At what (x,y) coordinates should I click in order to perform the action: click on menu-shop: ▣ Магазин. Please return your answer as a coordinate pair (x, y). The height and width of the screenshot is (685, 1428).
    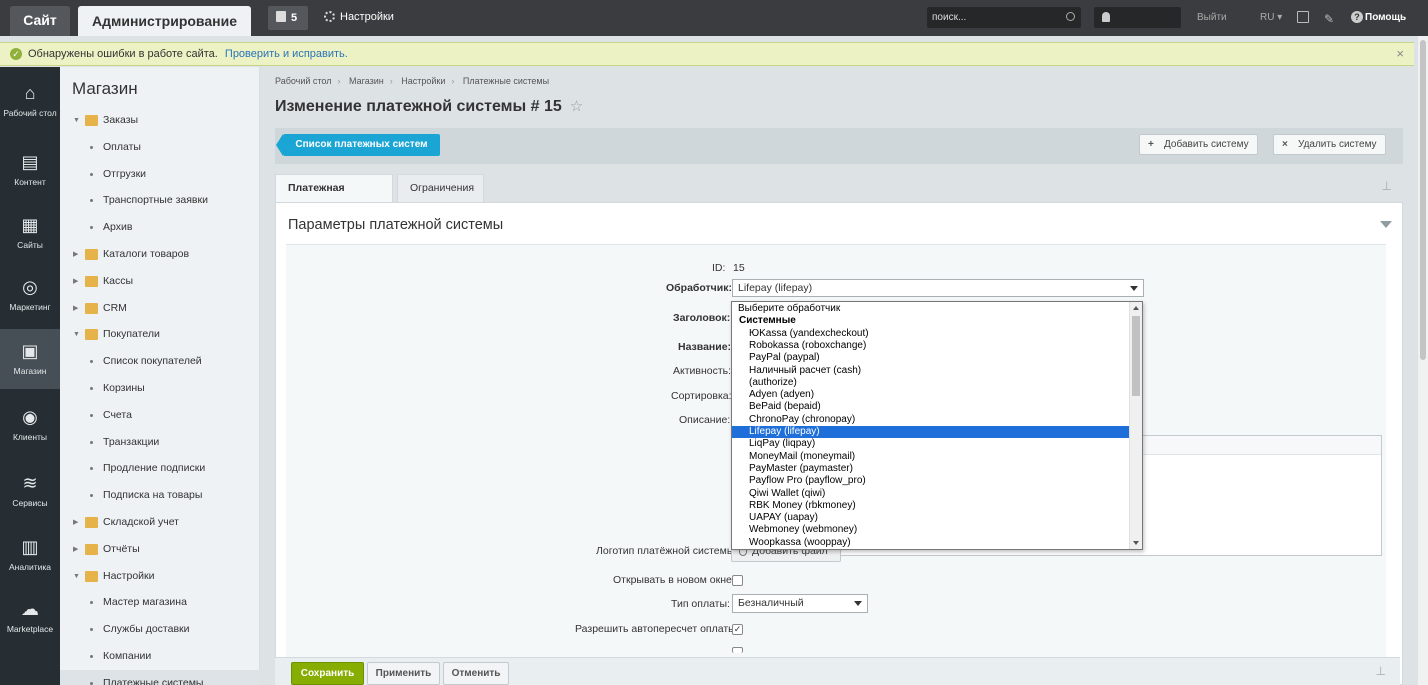
    Looking at the image, I should click on (30, 359).